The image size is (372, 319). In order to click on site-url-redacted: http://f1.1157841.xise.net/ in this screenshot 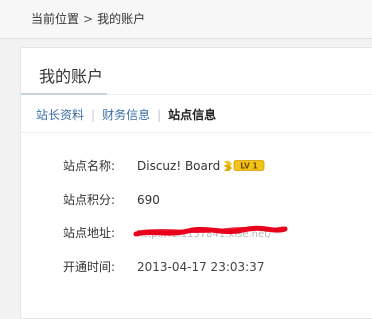, I will do `click(210, 232)`.